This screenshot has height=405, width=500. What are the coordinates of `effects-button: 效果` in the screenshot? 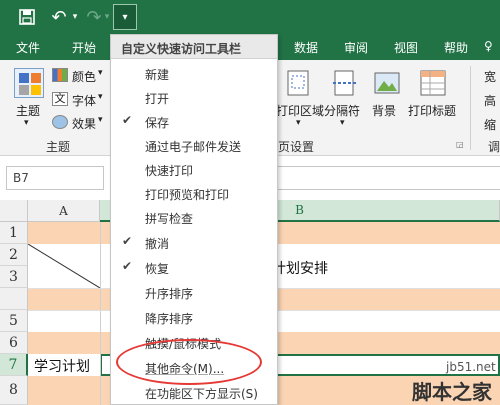 It's located at (84, 123).